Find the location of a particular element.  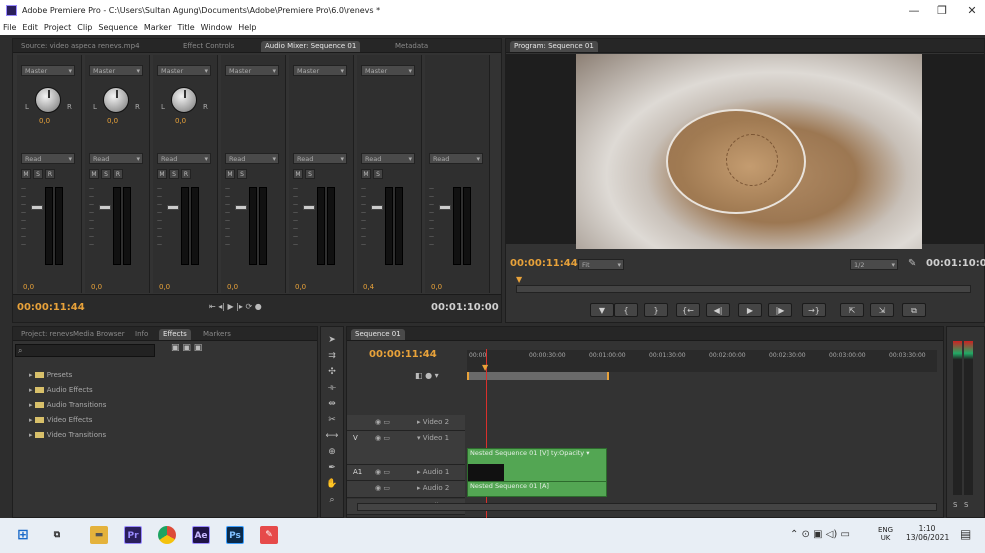

step-forward-button: |▶ is located at coordinates (780, 310).